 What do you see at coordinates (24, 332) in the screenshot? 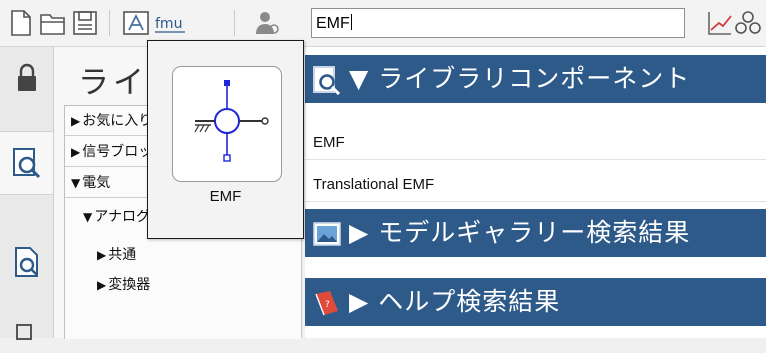
I see `misc-icon` at bounding box center [24, 332].